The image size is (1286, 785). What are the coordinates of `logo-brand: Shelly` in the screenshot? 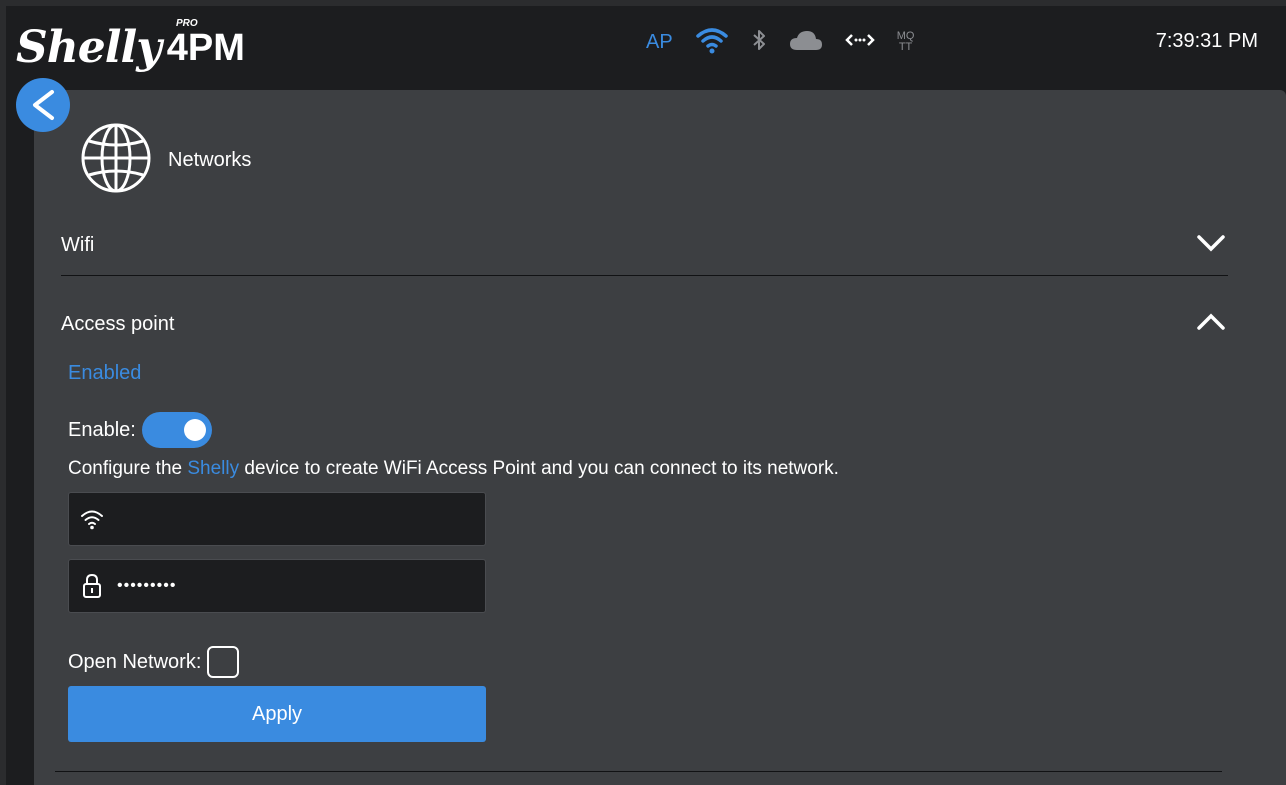 It's located at (89, 47).